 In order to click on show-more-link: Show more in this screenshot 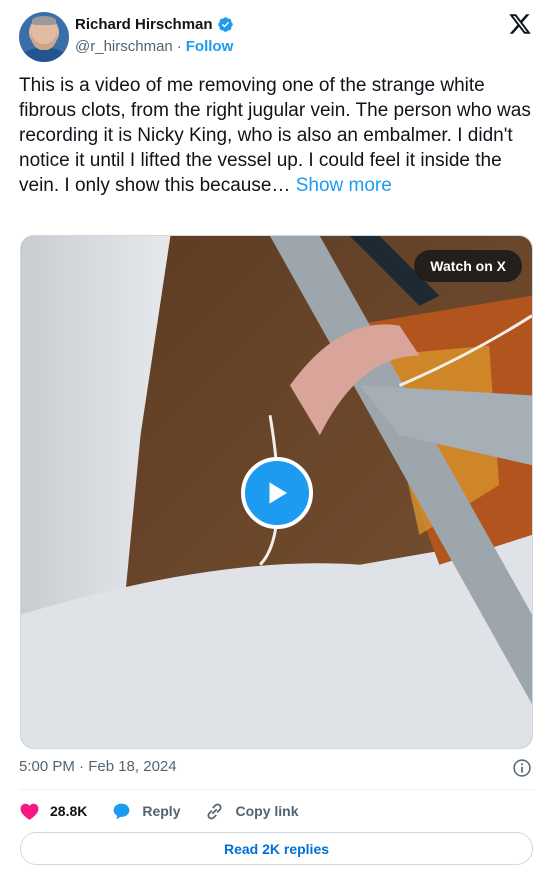, I will do `click(344, 185)`.